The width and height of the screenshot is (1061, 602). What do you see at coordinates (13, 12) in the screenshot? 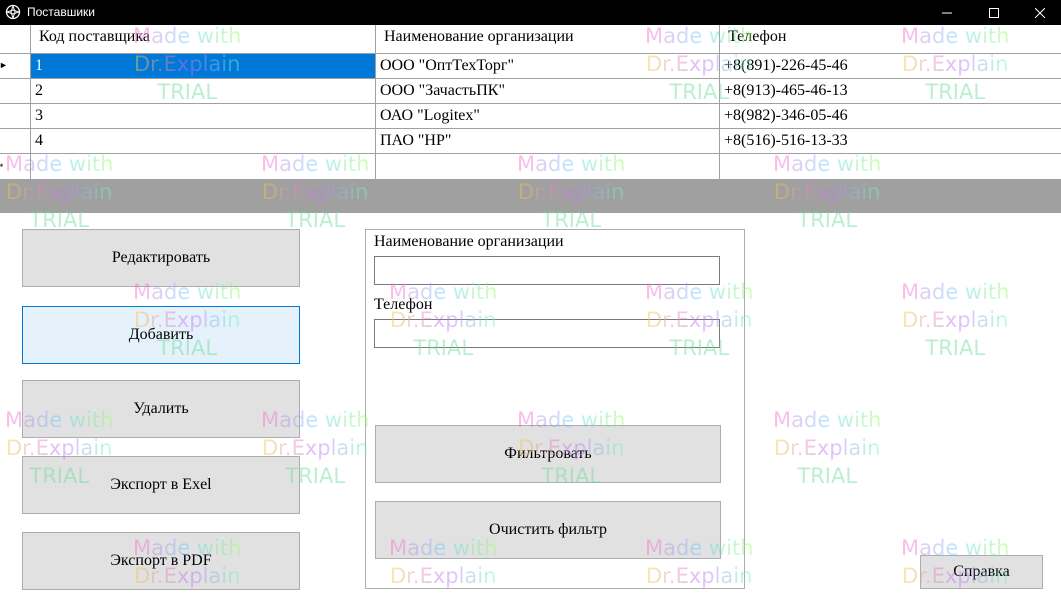
I see `app-icon` at bounding box center [13, 12].